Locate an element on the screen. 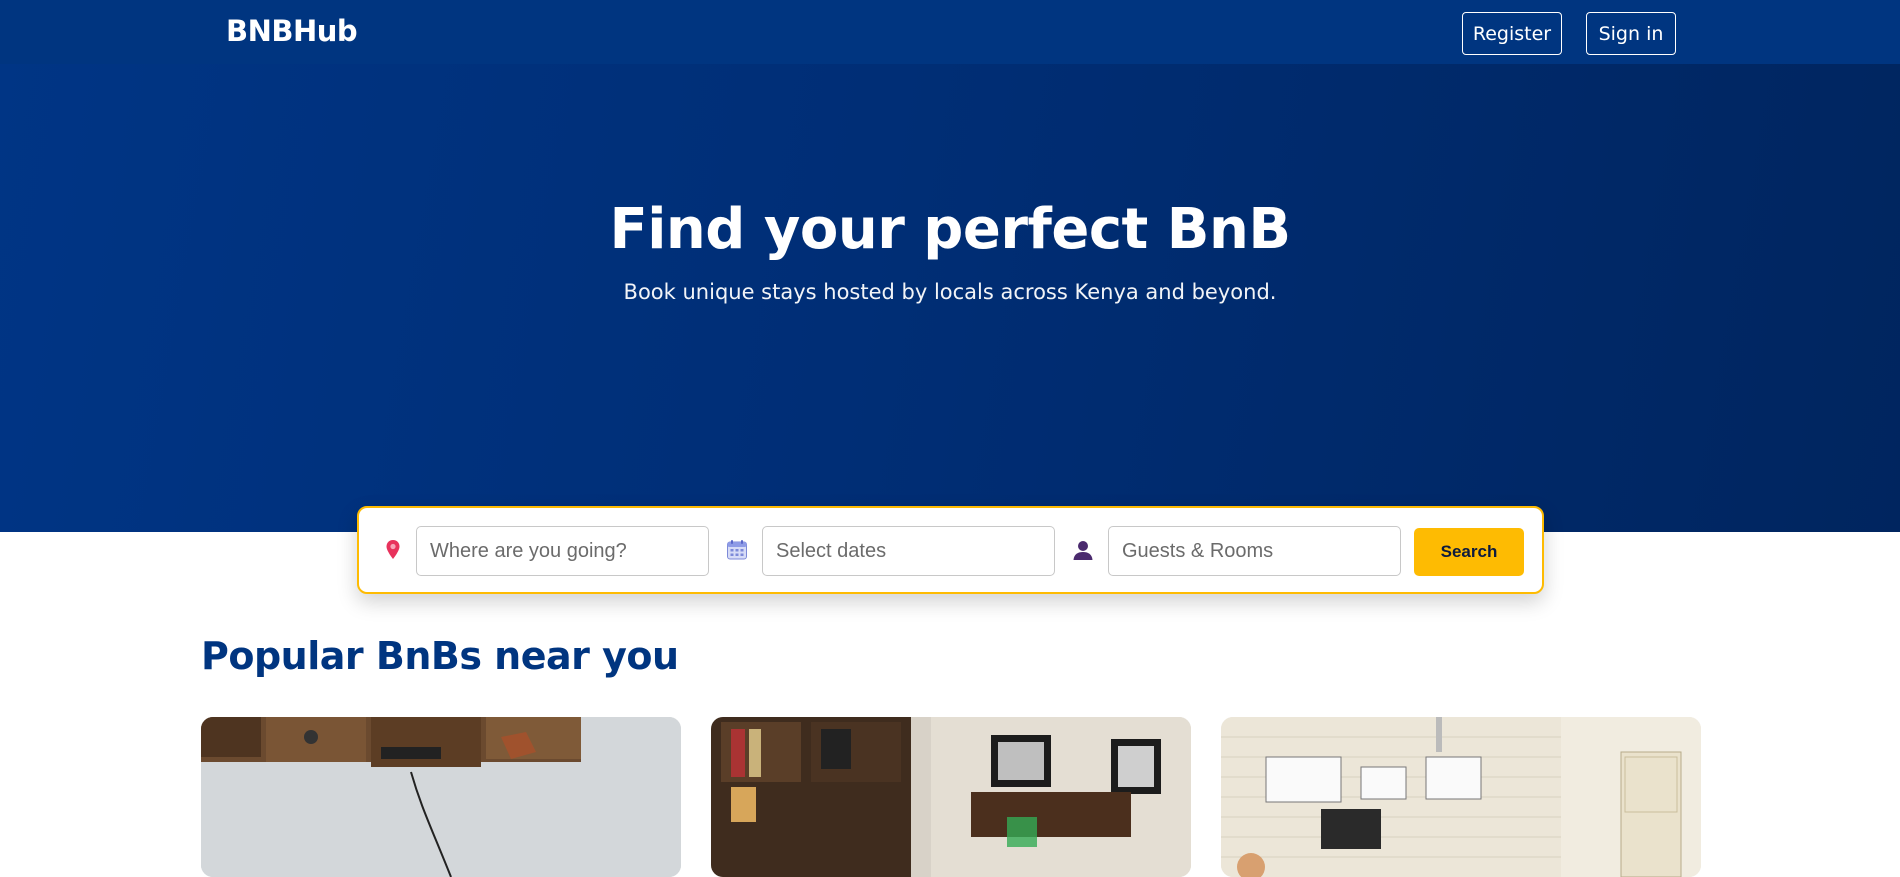 The width and height of the screenshot is (1900, 877). listing-photo-shelves-wall is located at coordinates (441, 797).